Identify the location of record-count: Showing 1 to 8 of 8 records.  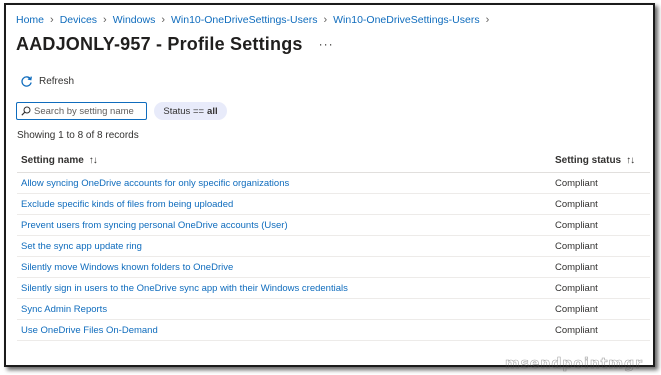
(78, 135).